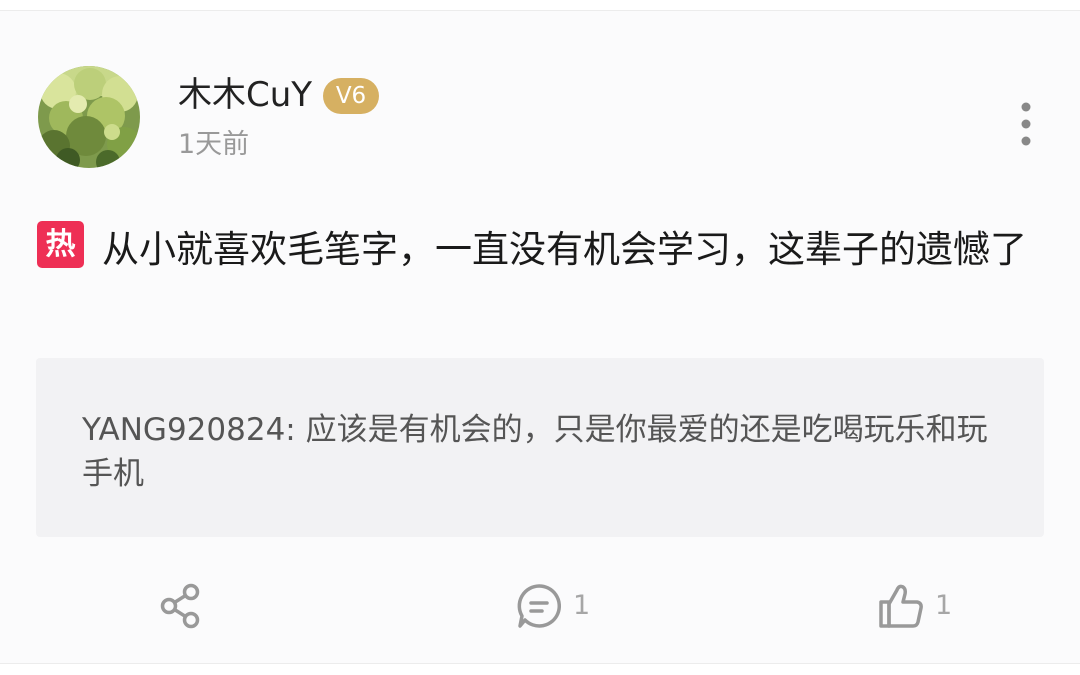 The height and width of the screenshot is (675, 1080). I want to click on share-icon, so click(180, 606).